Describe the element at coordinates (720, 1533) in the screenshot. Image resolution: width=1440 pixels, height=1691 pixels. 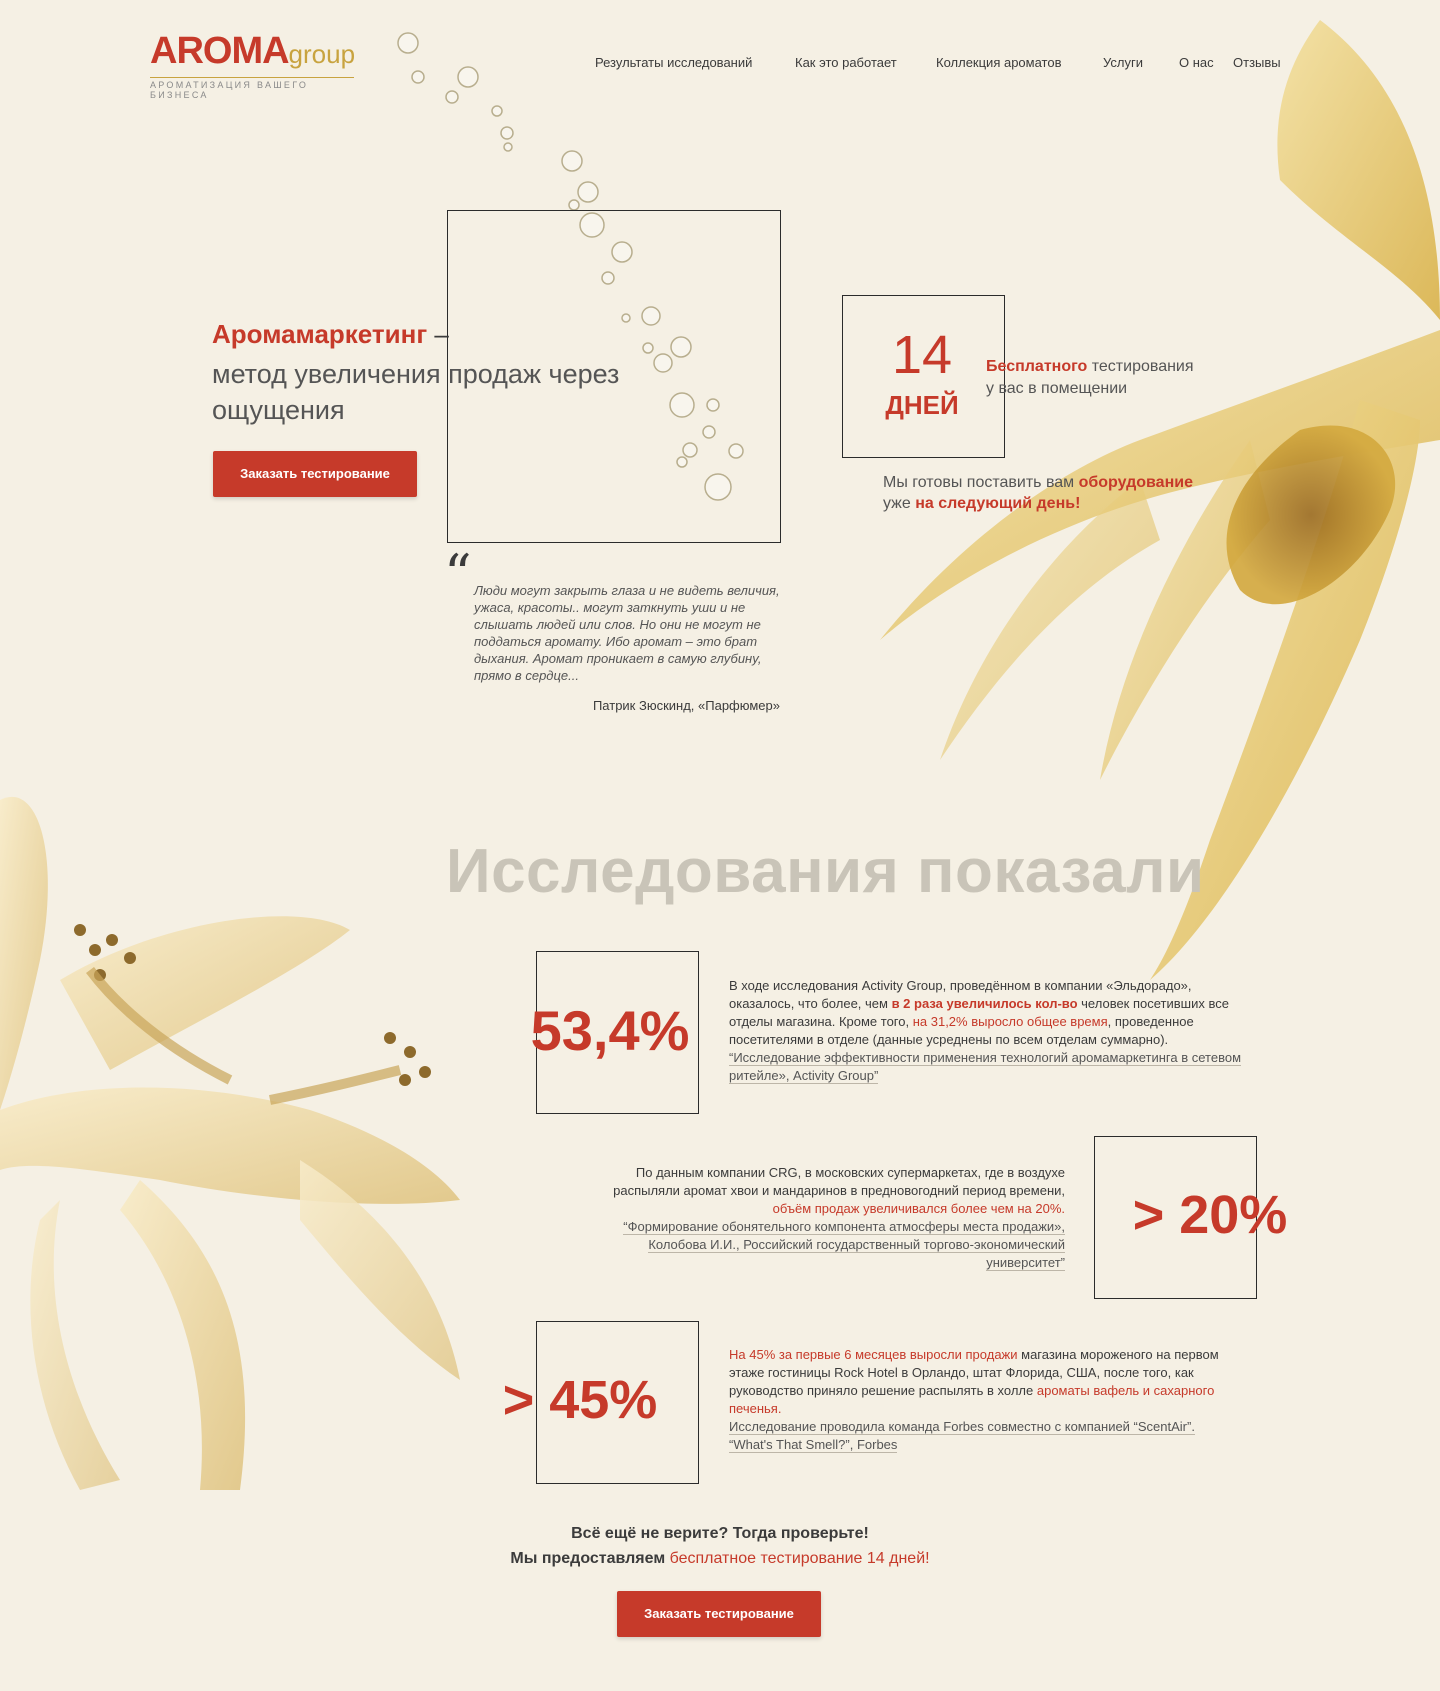
I see `cta-line-1: Всё ещё не верите? Тогда проверьте!` at that location.